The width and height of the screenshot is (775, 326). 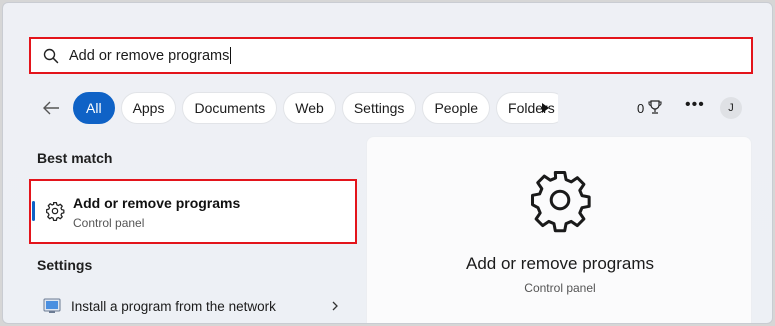 What do you see at coordinates (456, 108) in the screenshot?
I see `filter-chip-people: People` at bounding box center [456, 108].